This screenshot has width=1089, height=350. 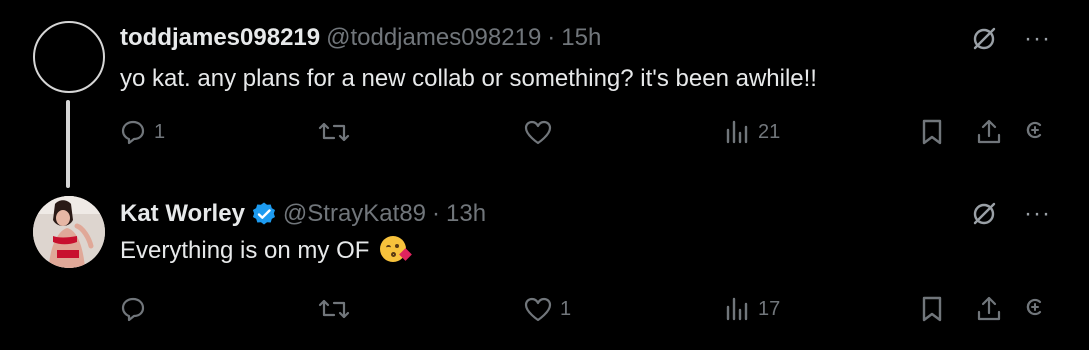 What do you see at coordinates (769, 308) in the screenshot?
I see `view-count: 17` at bounding box center [769, 308].